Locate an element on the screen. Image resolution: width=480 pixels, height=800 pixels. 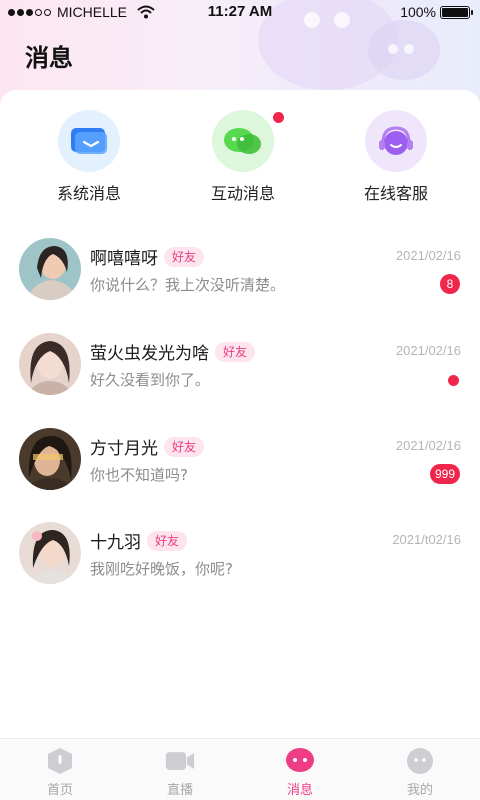
live-camera-icon is located at coordinates (180, 761).